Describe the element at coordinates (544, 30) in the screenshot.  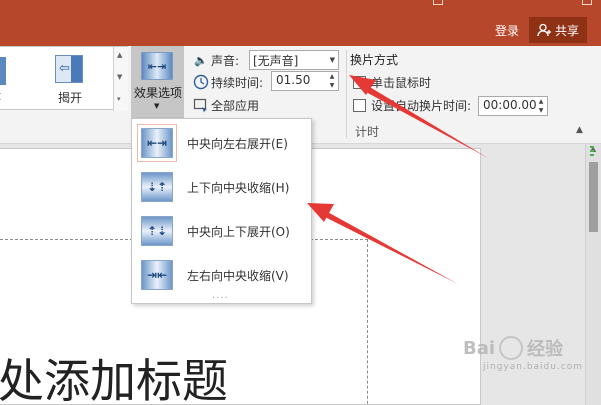
I see `share-person-icon` at that location.